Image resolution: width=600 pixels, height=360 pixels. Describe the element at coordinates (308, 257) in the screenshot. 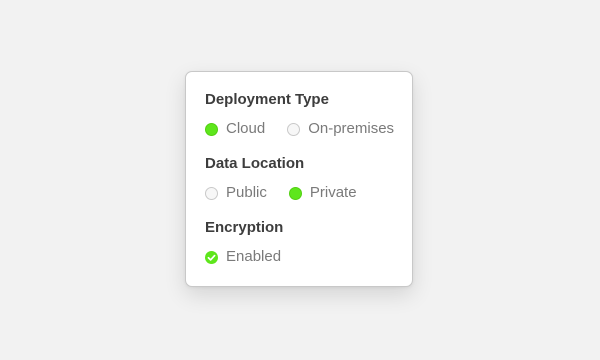

I see `encryption-group: Enabled` at that location.